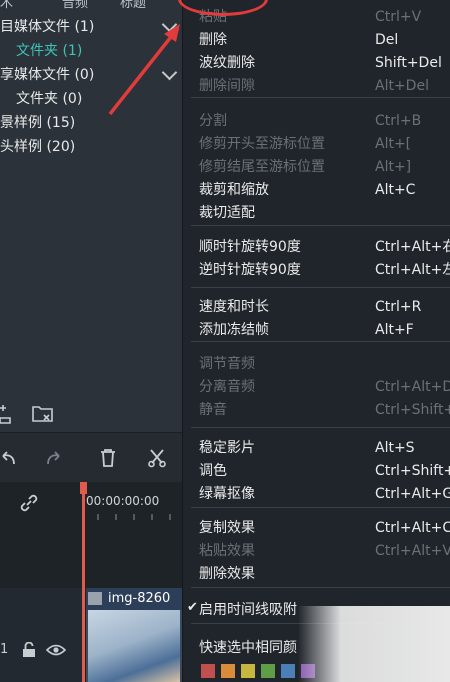 This screenshot has height=682, width=450. I want to click on tree-item-label: 享媒体文件 (0), so click(47, 75).